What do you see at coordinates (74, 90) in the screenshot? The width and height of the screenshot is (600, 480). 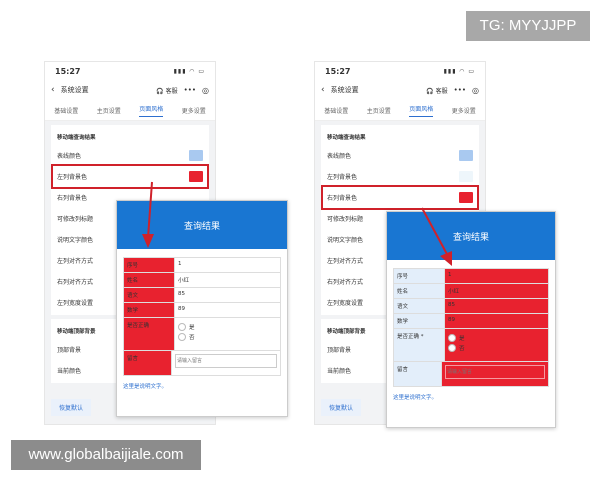 I see `page-title: 系统设置` at bounding box center [74, 90].